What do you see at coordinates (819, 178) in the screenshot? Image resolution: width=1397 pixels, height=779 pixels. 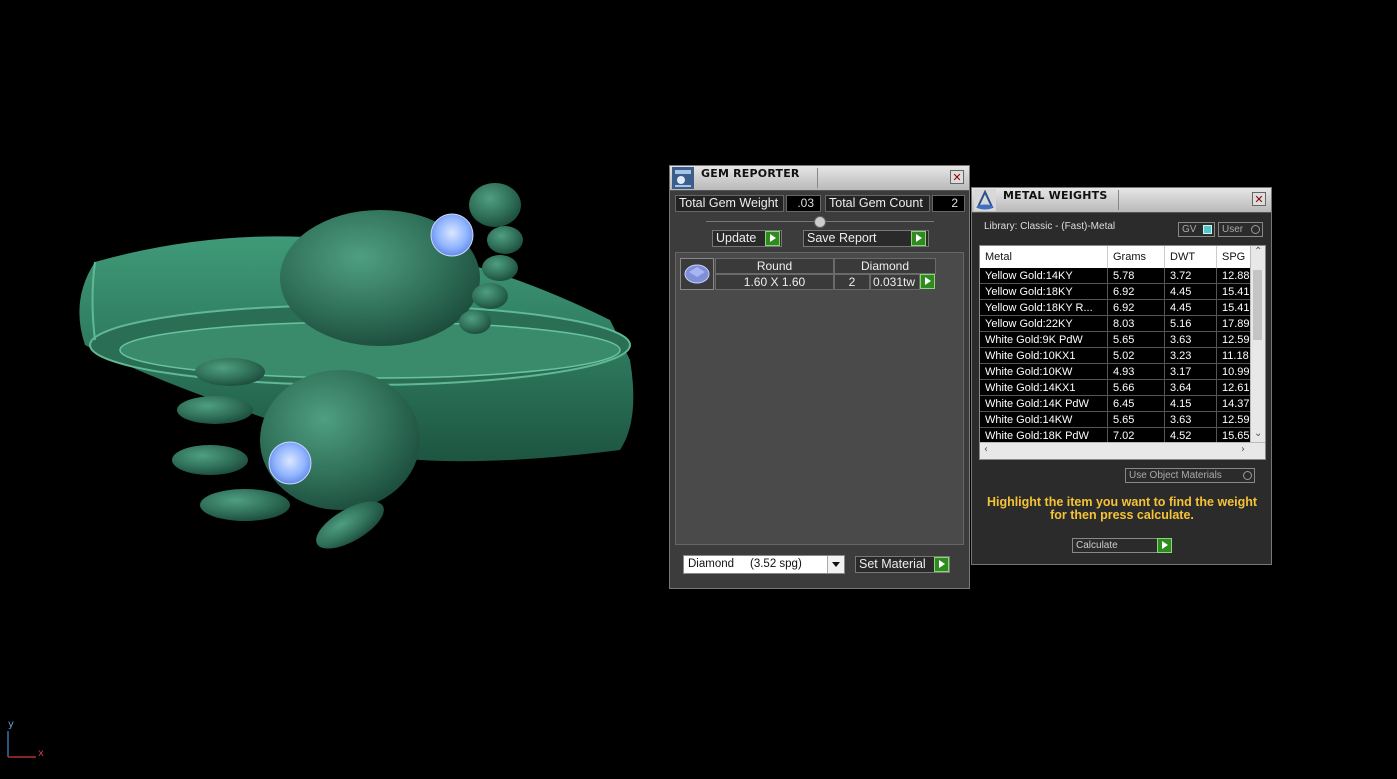 I see `gem-reporter-titlebar: GEM REPORTER ✕` at bounding box center [819, 178].